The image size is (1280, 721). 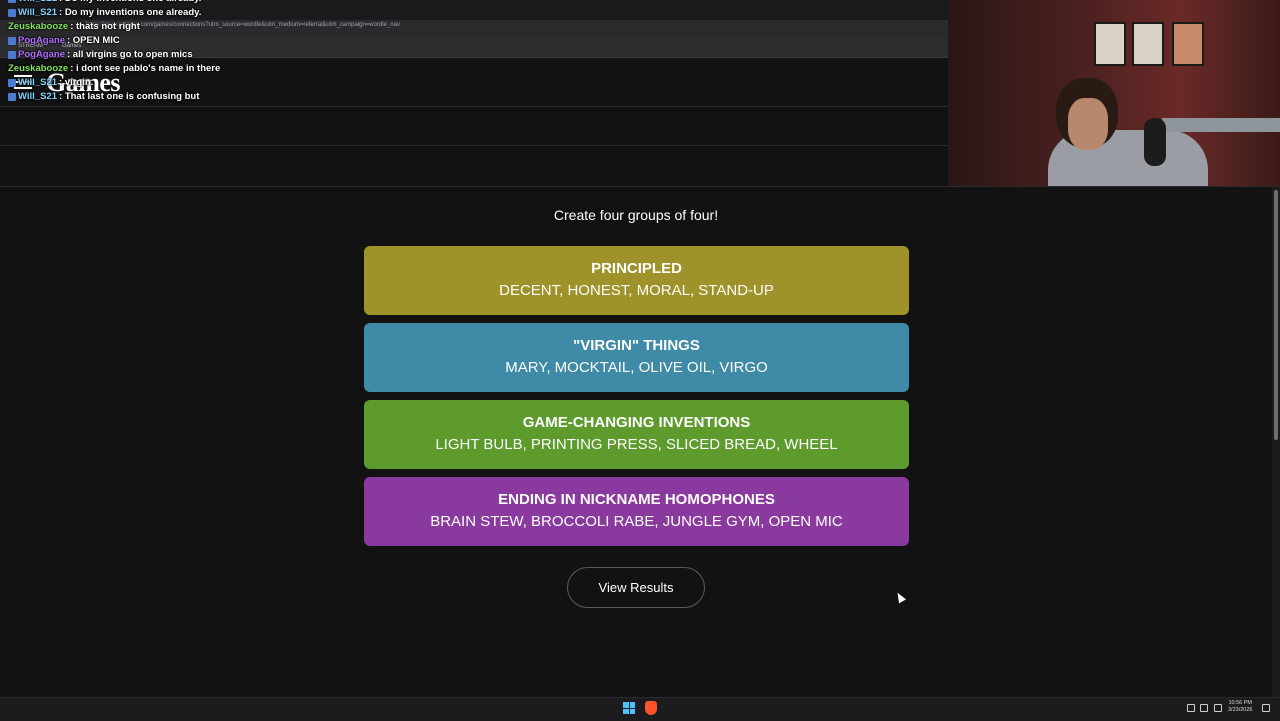 What do you see at coordinates (238, 41) in the screenshot?
I see `chat-line: PogAgane: OPEN MIC` at bounding box center [238, 41].